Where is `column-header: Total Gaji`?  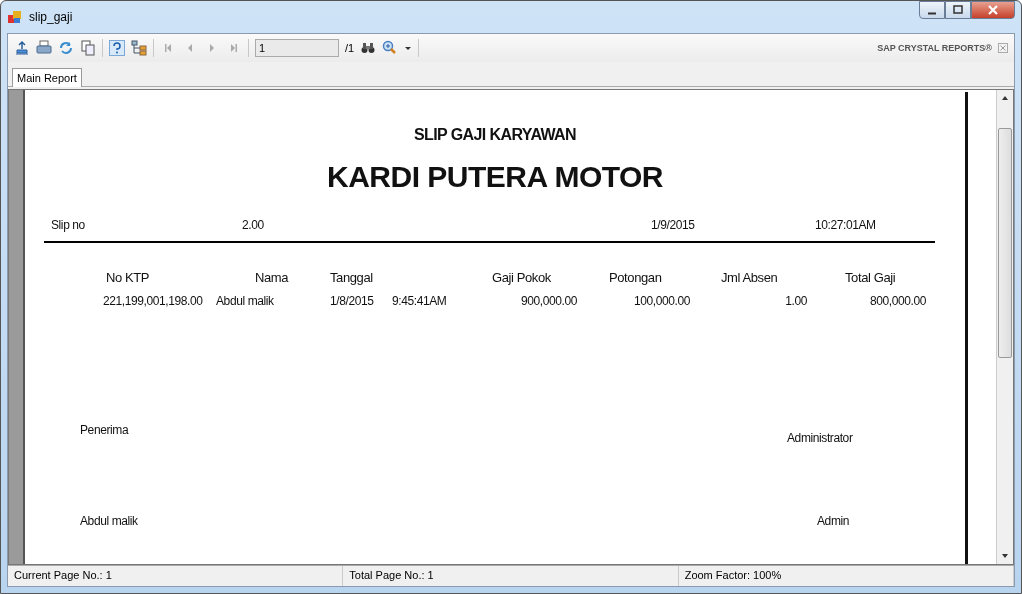 column-header: Total Gaji is located at coordinates (870, 277).